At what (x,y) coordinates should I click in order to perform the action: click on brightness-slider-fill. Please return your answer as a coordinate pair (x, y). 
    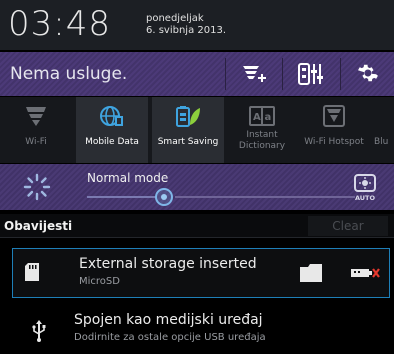
    Looking at the image, I should click on (122, 197).